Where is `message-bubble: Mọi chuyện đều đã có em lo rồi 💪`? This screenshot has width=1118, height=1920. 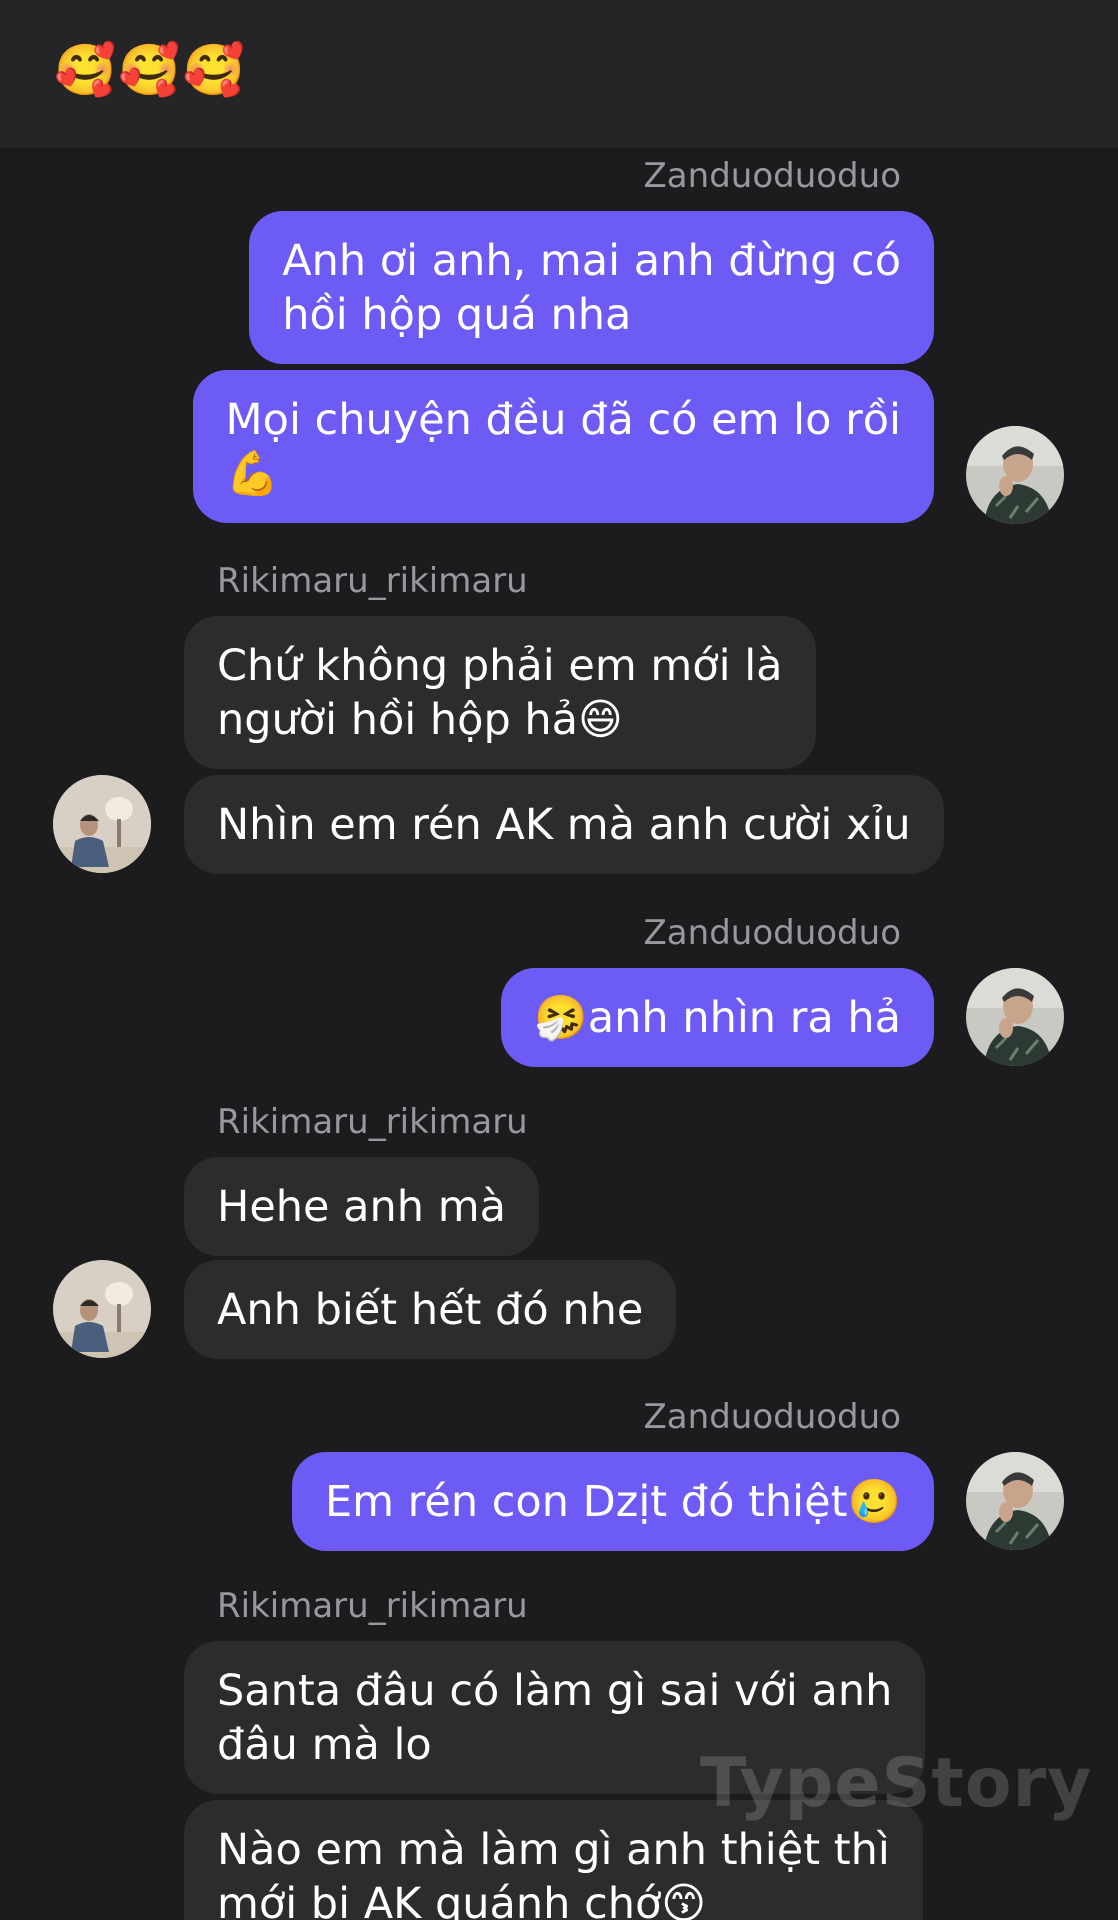 message-bubble: Mọi chuyện đều đã có em lo rồi 💪 is located at coordinates (563, 446).